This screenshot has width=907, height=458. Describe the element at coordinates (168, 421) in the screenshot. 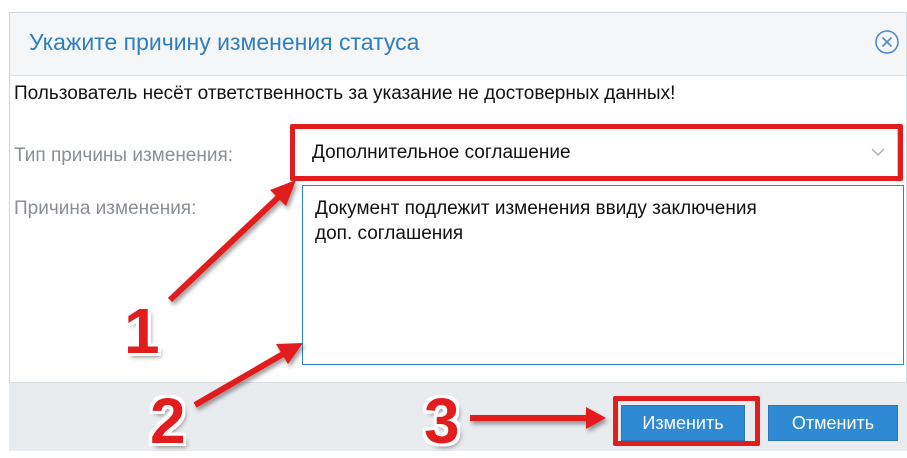

I see `marker-2: 2` at that location.